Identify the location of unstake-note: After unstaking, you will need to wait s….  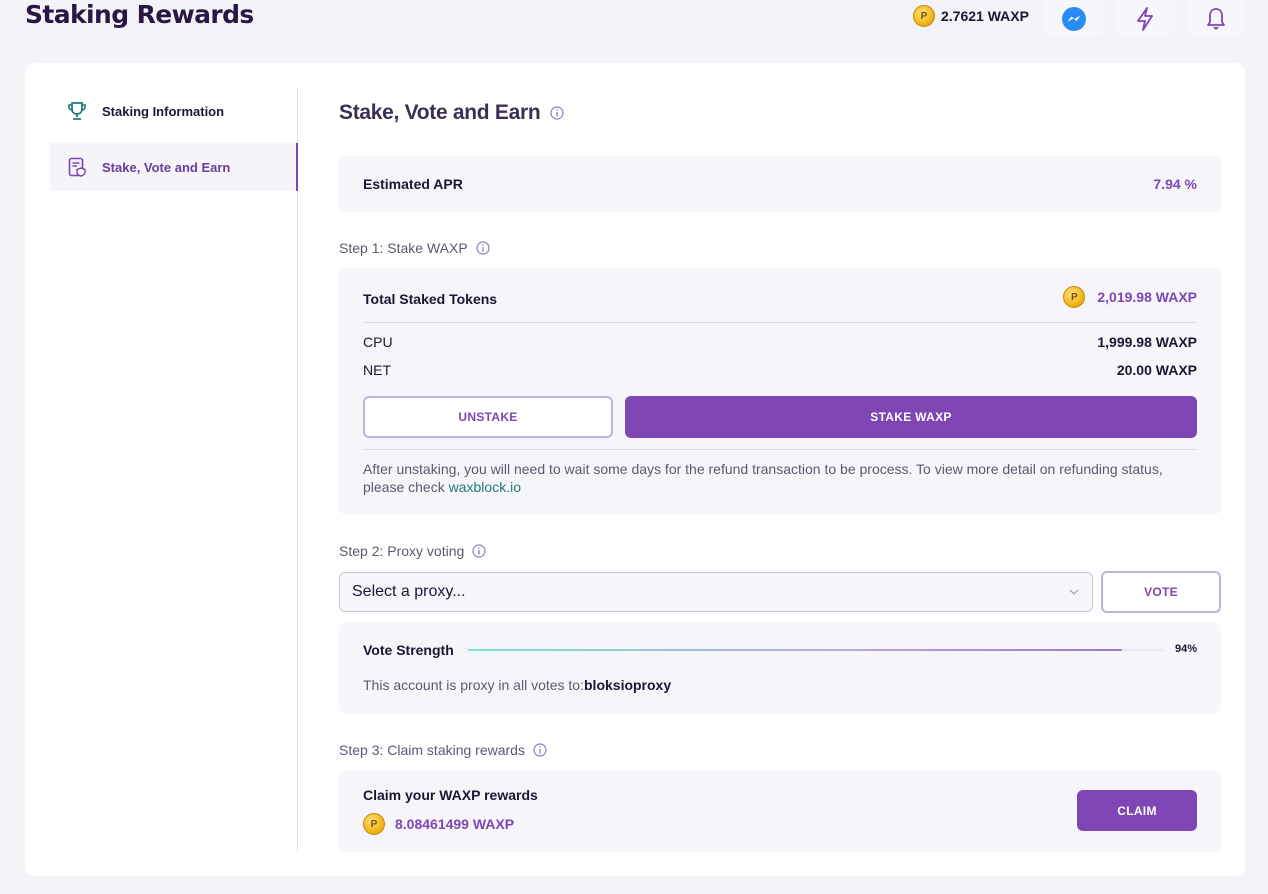
(782, 478).